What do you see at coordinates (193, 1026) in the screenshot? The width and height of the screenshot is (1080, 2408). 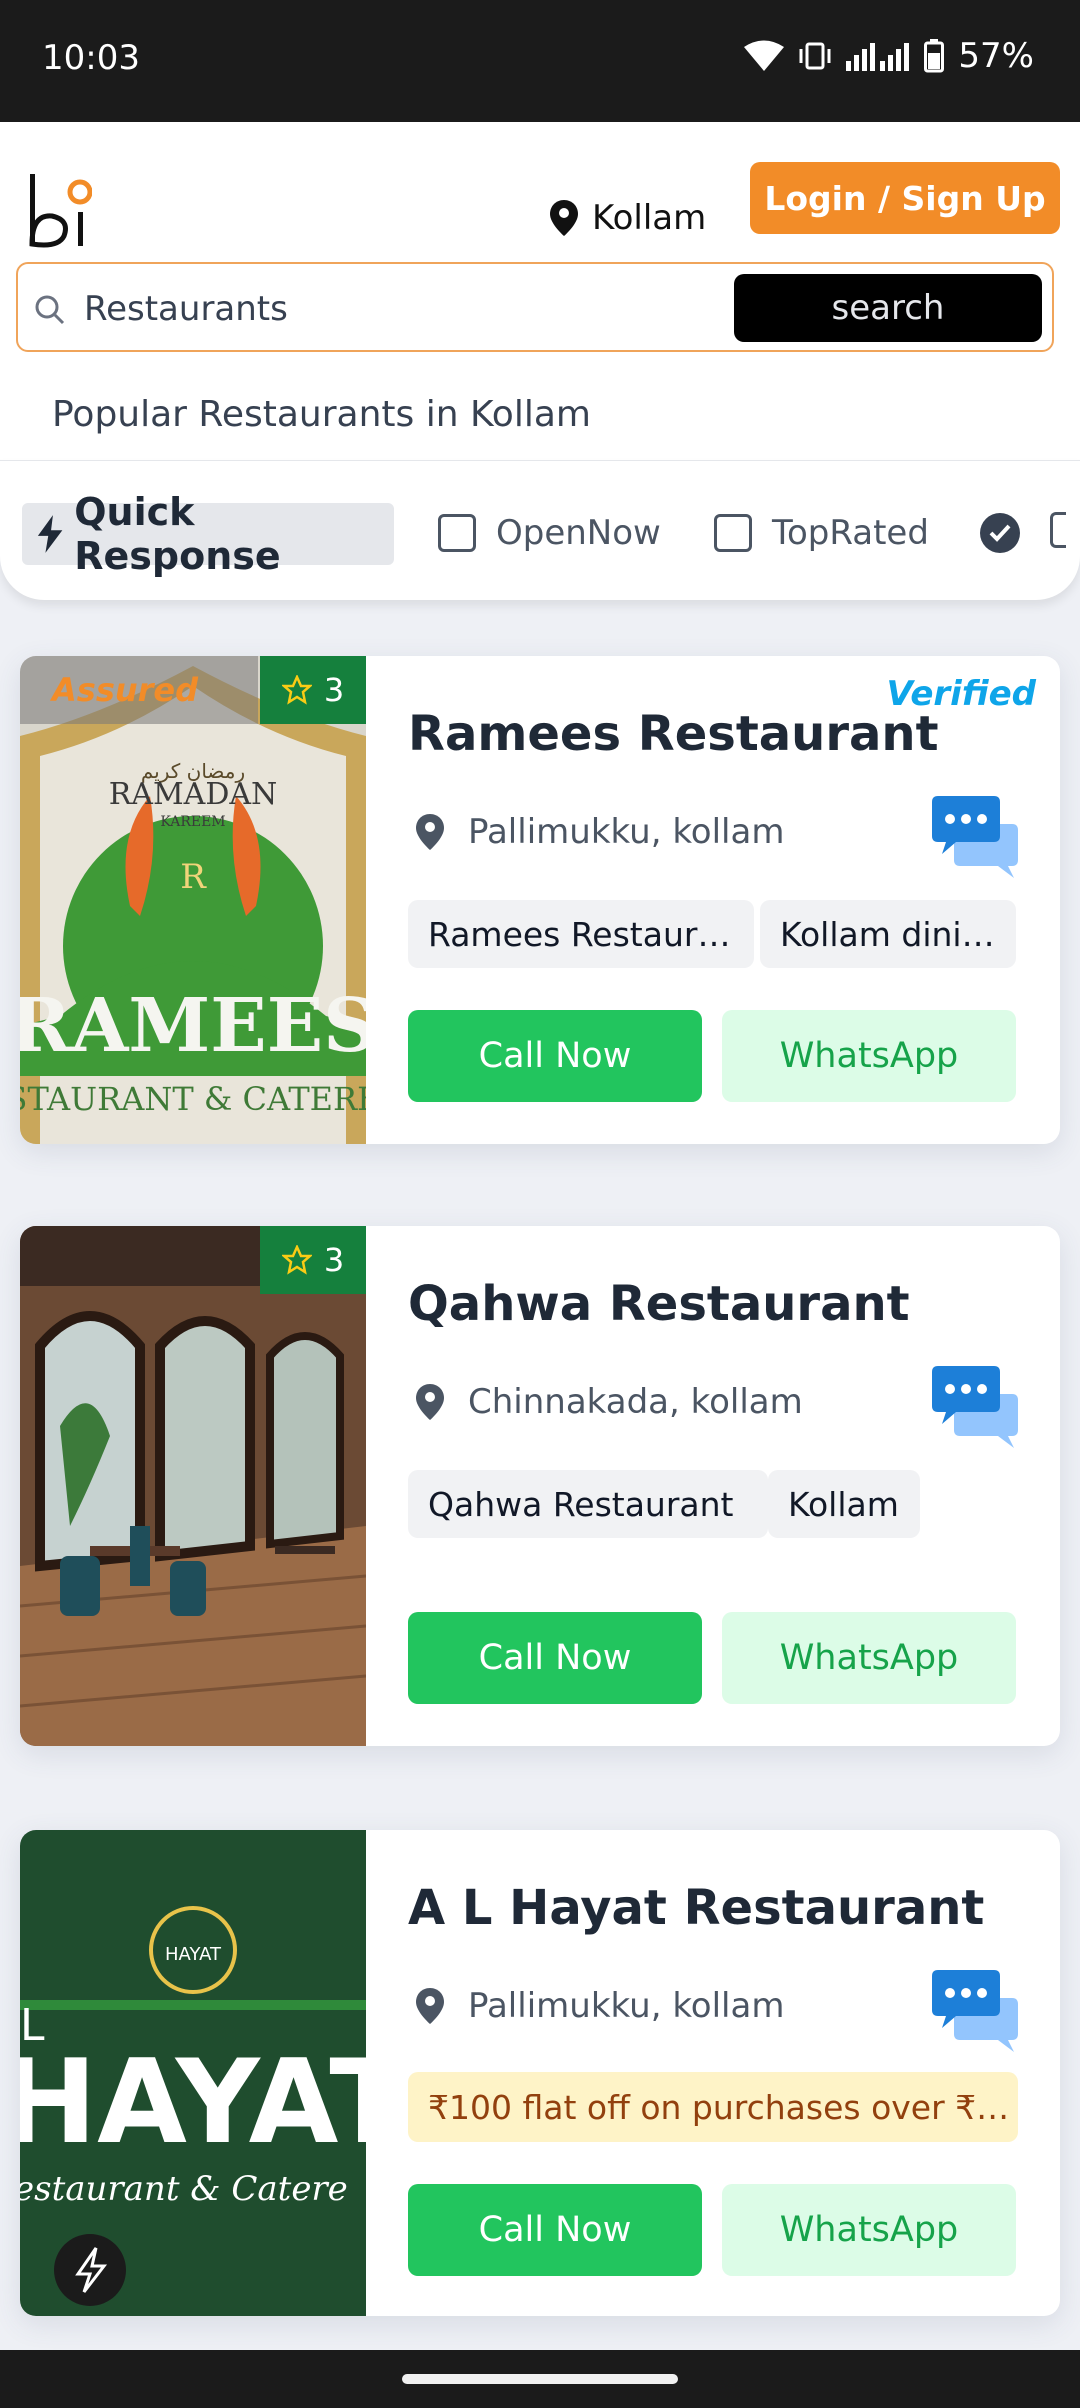 I see `image-brand-text: RAMEES` at bounding box center [193, 1026].